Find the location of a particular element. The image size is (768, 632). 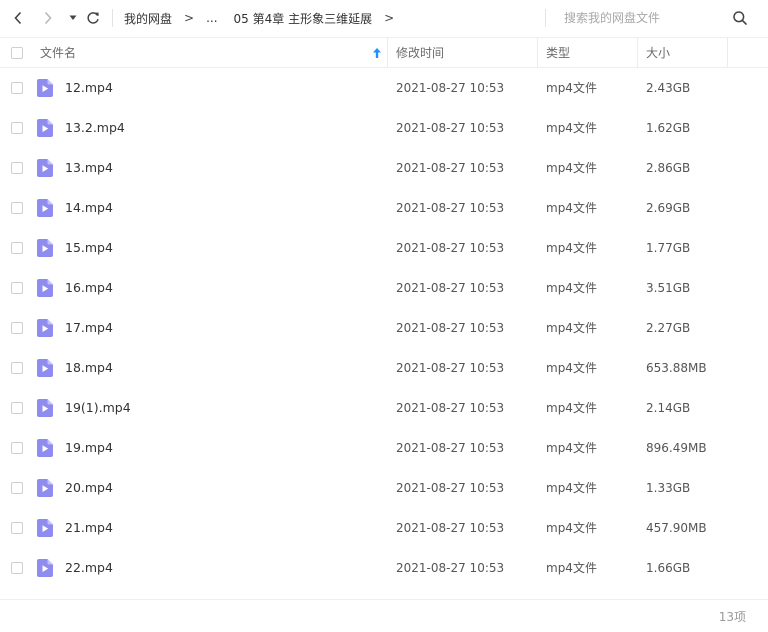

refresh-icon is located at coordinates (93, 18).